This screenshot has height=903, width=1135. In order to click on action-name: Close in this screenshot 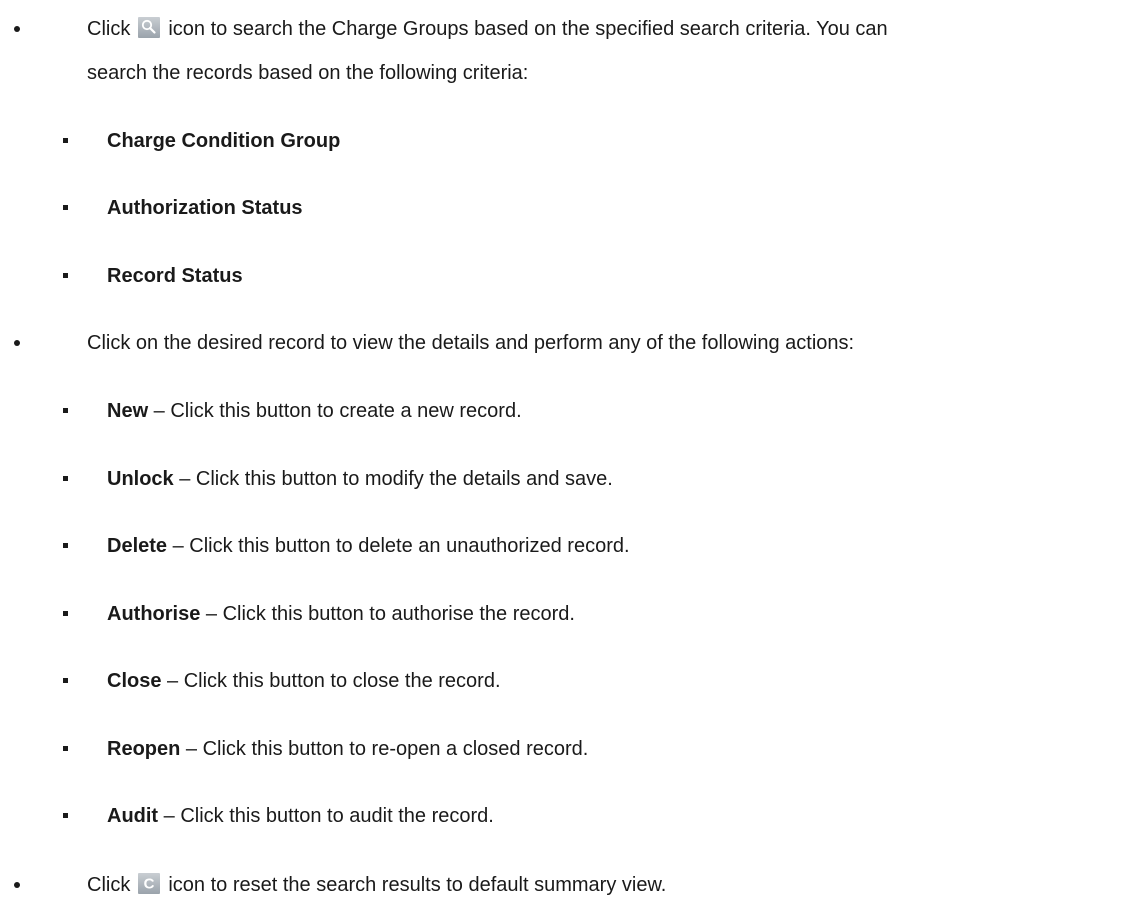, I will do `click(134, 681)`.